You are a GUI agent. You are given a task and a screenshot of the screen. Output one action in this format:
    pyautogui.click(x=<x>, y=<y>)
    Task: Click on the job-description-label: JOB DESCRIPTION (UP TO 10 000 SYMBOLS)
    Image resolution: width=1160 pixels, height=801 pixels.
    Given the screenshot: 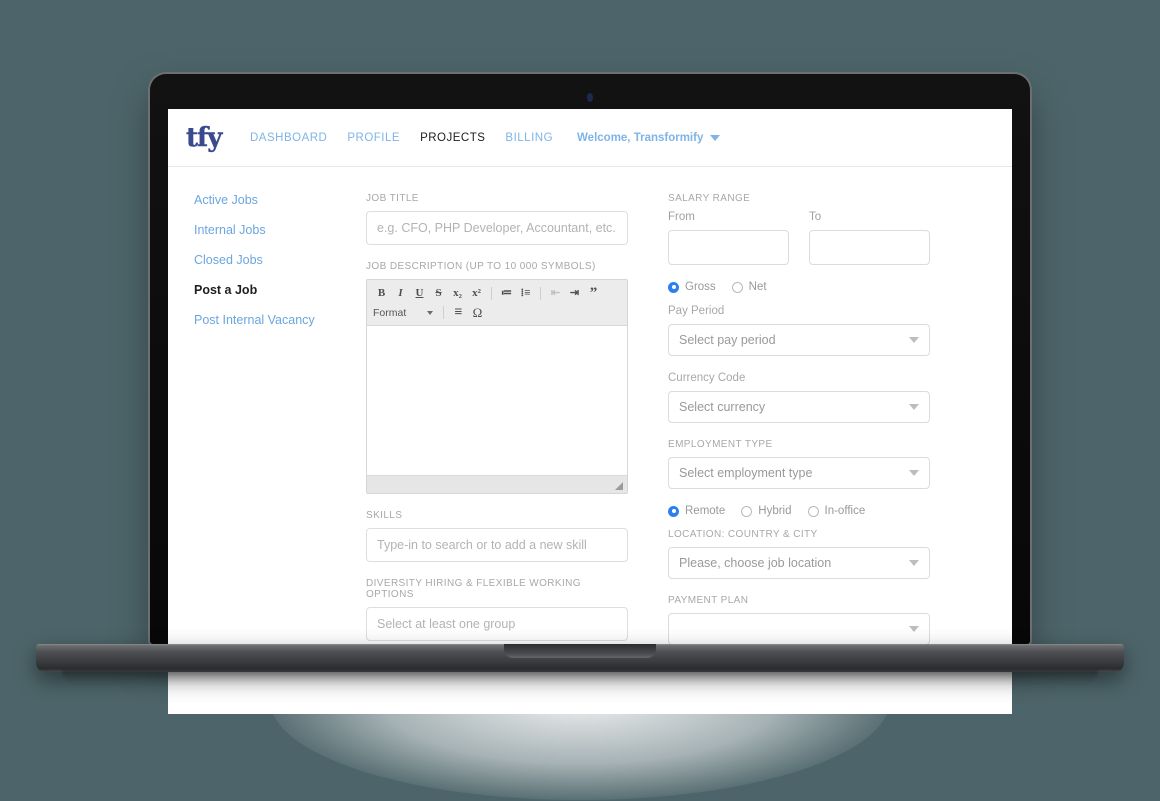 What is the action you would take?
    pyautogui.click(x=481, y=266)
    